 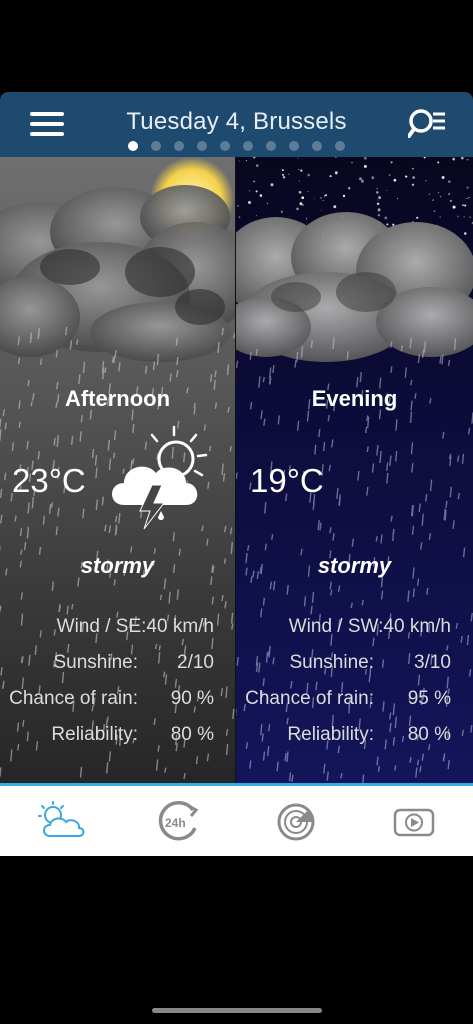 I want to click on bottom-tab-bar: 24h, so click(x=236, y=819).